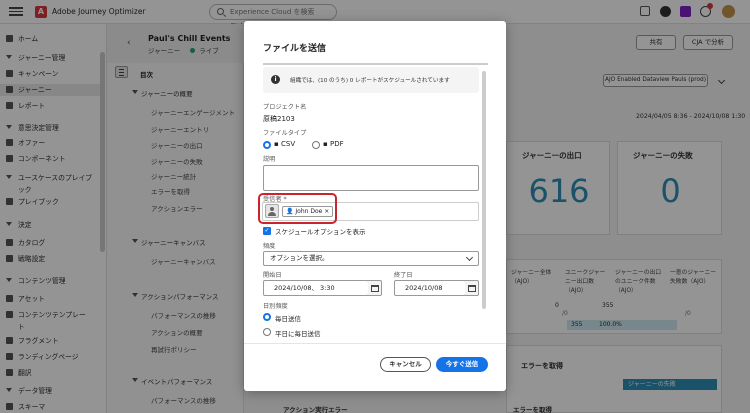 The height and width of the screenshot is (413, 750). What do you see at coordinates (484, 190) in the screenshot?
I see `dialog-scrollbar` at bounding box center [484, 190].